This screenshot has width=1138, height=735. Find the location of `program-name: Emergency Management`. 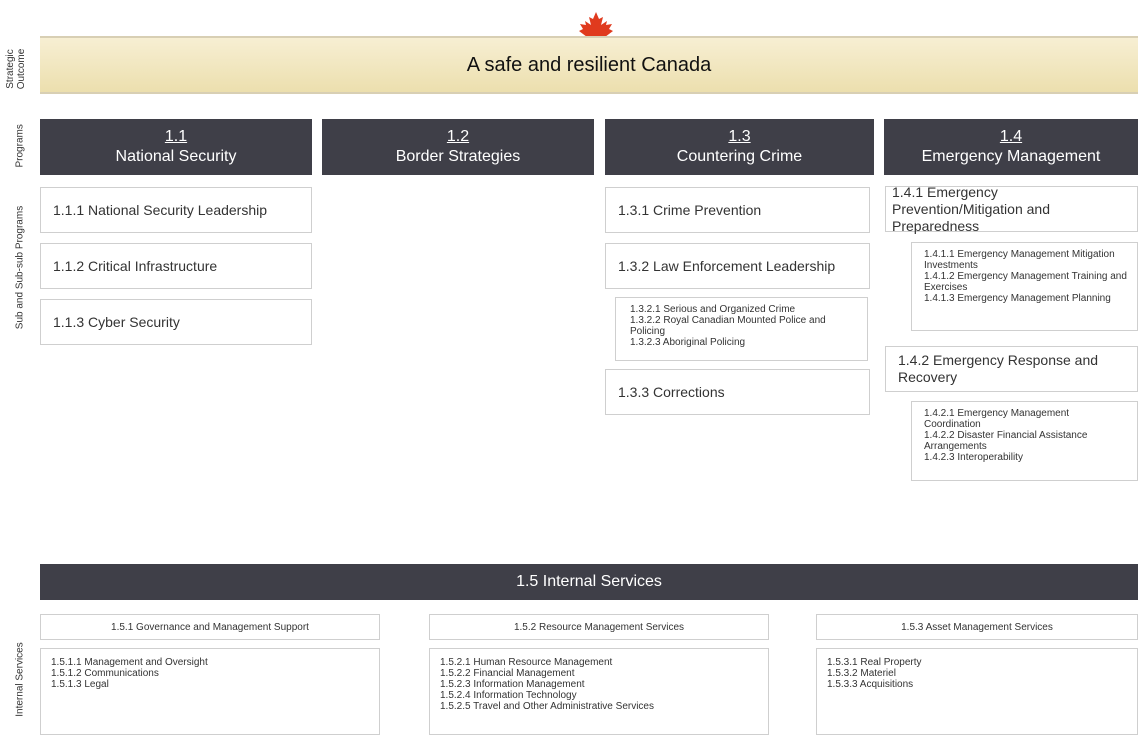

program-name: Emergency Management is located at coordinates (1011, 156).